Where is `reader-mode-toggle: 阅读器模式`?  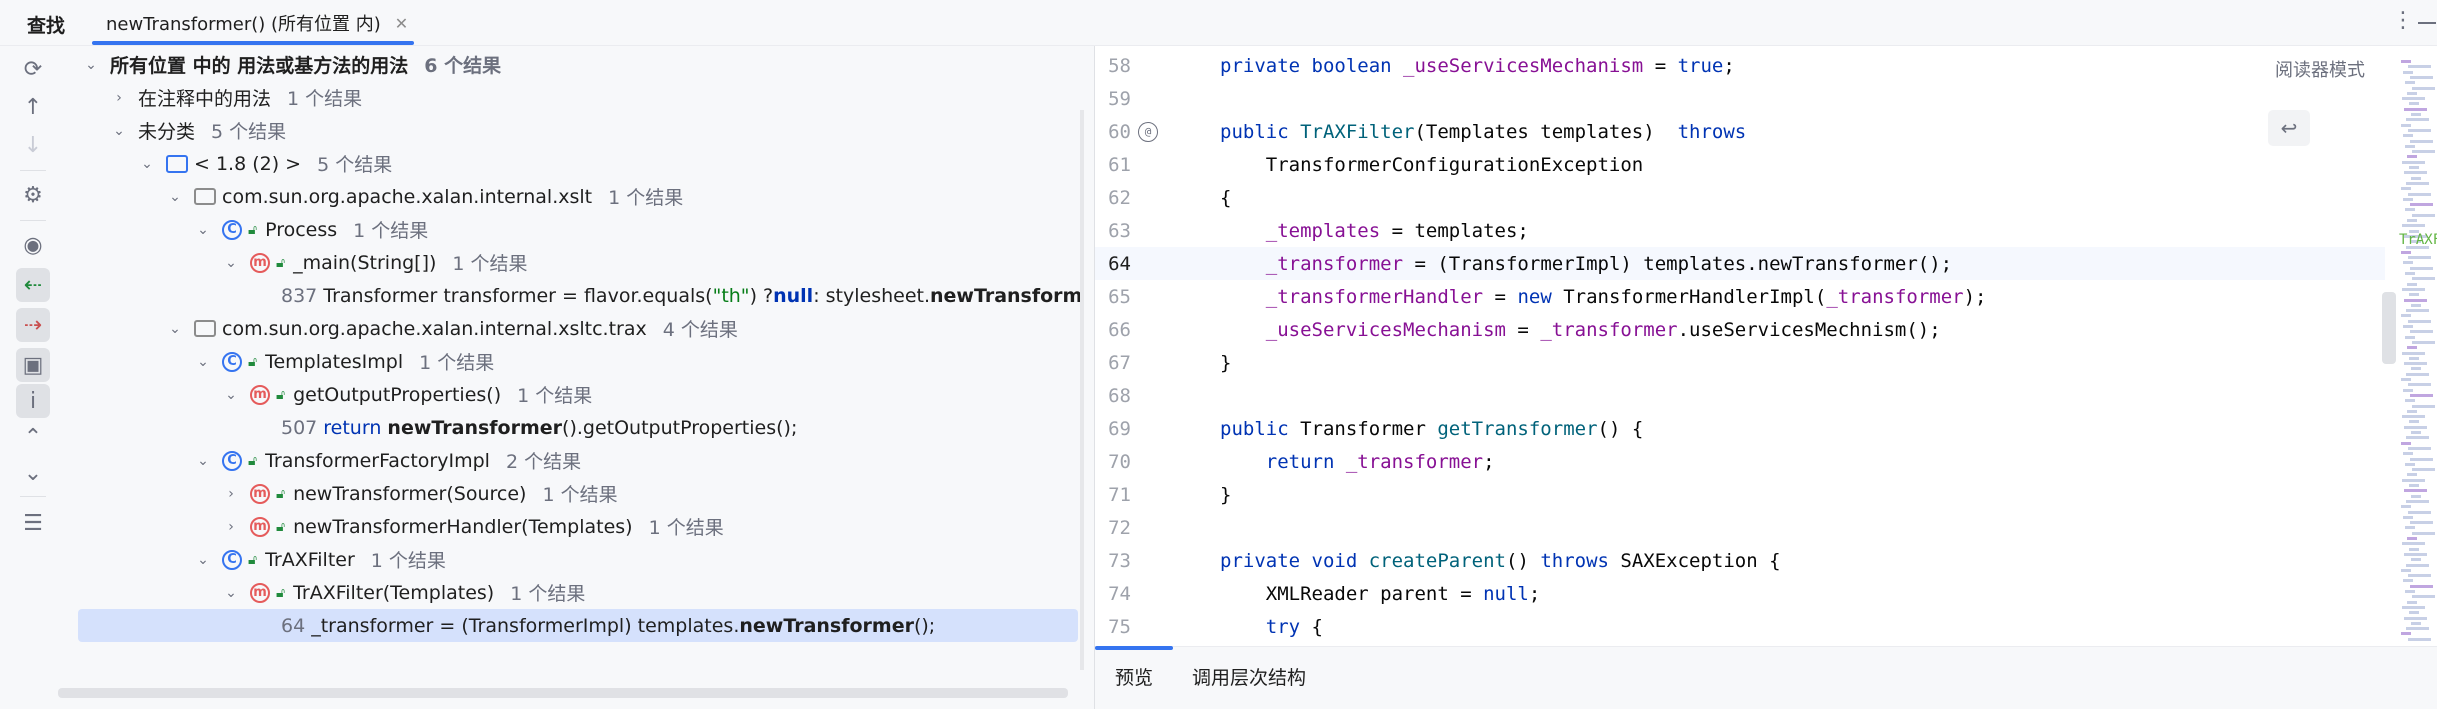 reader-mode-toggle: 阅读器模式 is located at coordinates (2320, 69).